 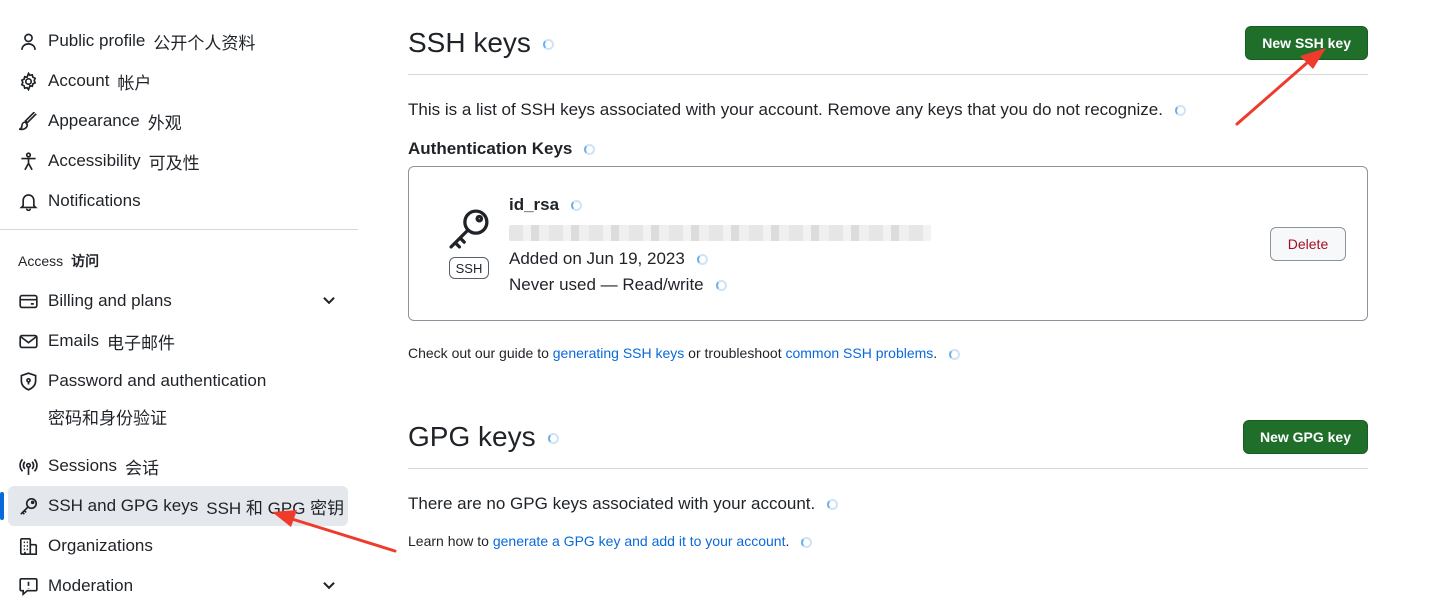 I want to click on guide-suffix: ., so click(x=935, y=353).